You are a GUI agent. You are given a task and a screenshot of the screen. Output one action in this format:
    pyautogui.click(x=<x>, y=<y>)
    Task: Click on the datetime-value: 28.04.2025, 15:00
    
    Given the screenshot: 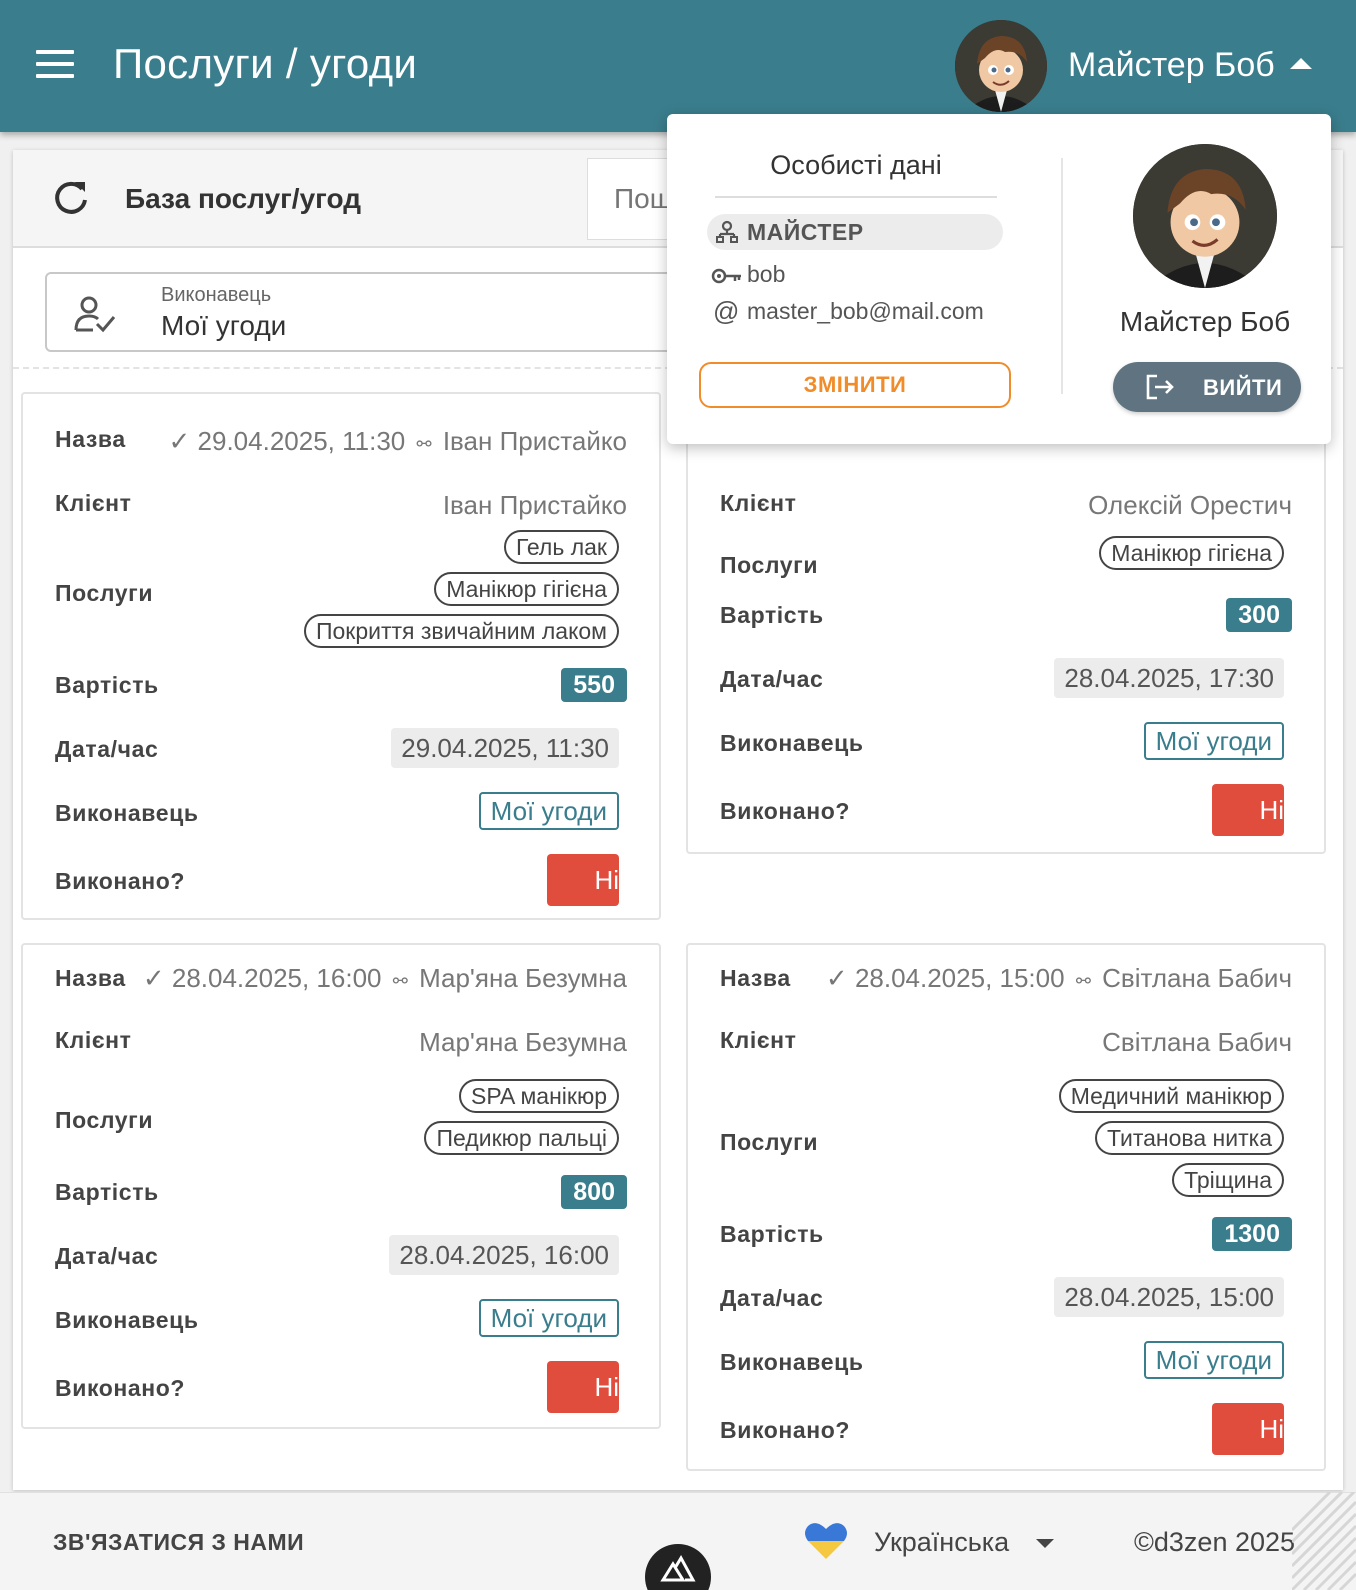 What is the action you would take?
    pyautogui.click(x=1169, y=1297)
    